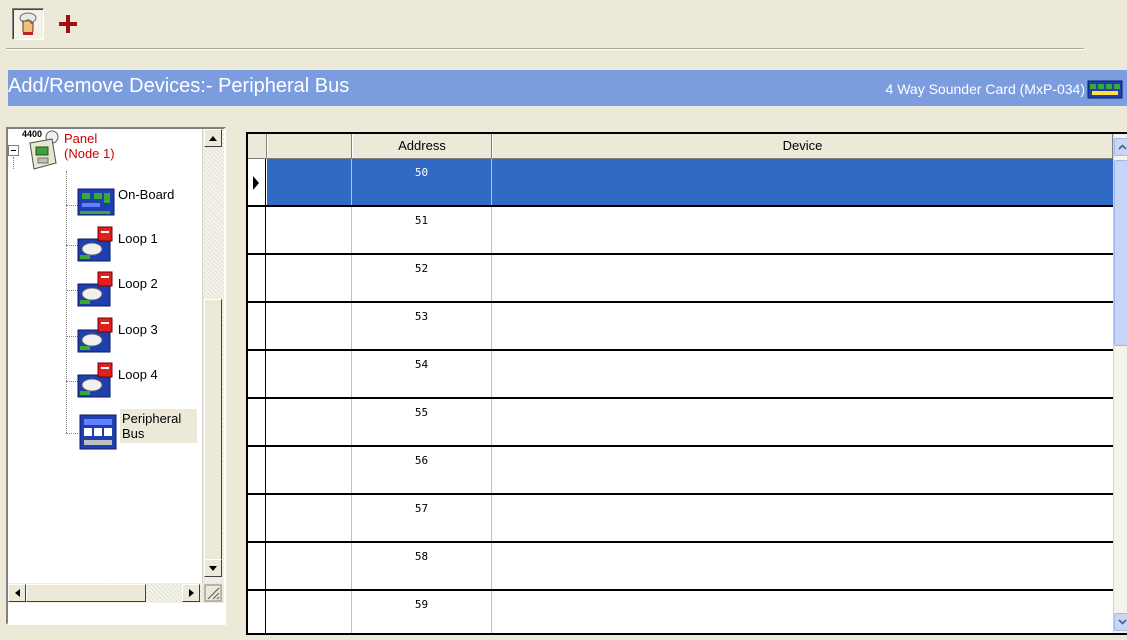 The width and height of the screenshot is (1127, 640). I want to click on chevron-up-icon, so click(1122, 147).